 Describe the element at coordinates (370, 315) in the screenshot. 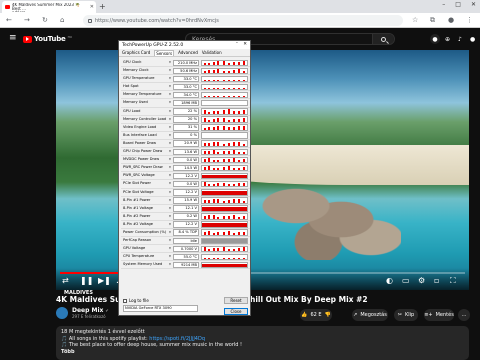

I see `share-button: ↗ Megosztás` at that location.